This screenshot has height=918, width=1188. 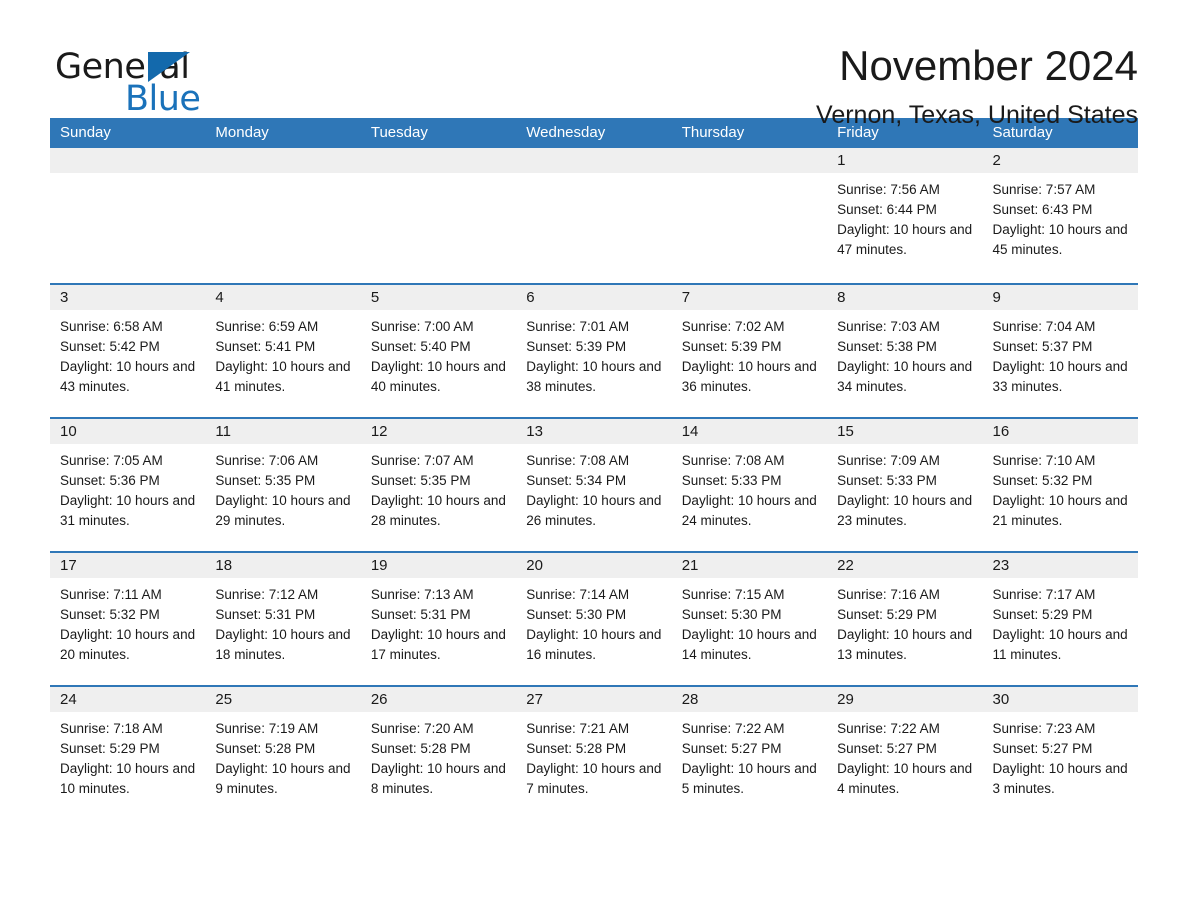 What do you see at coordinates (594, 778) in the screenshot?
I see `daylight-text: Daylight: 10 hours and 7 minutes.` at bounding box center [594, 778].